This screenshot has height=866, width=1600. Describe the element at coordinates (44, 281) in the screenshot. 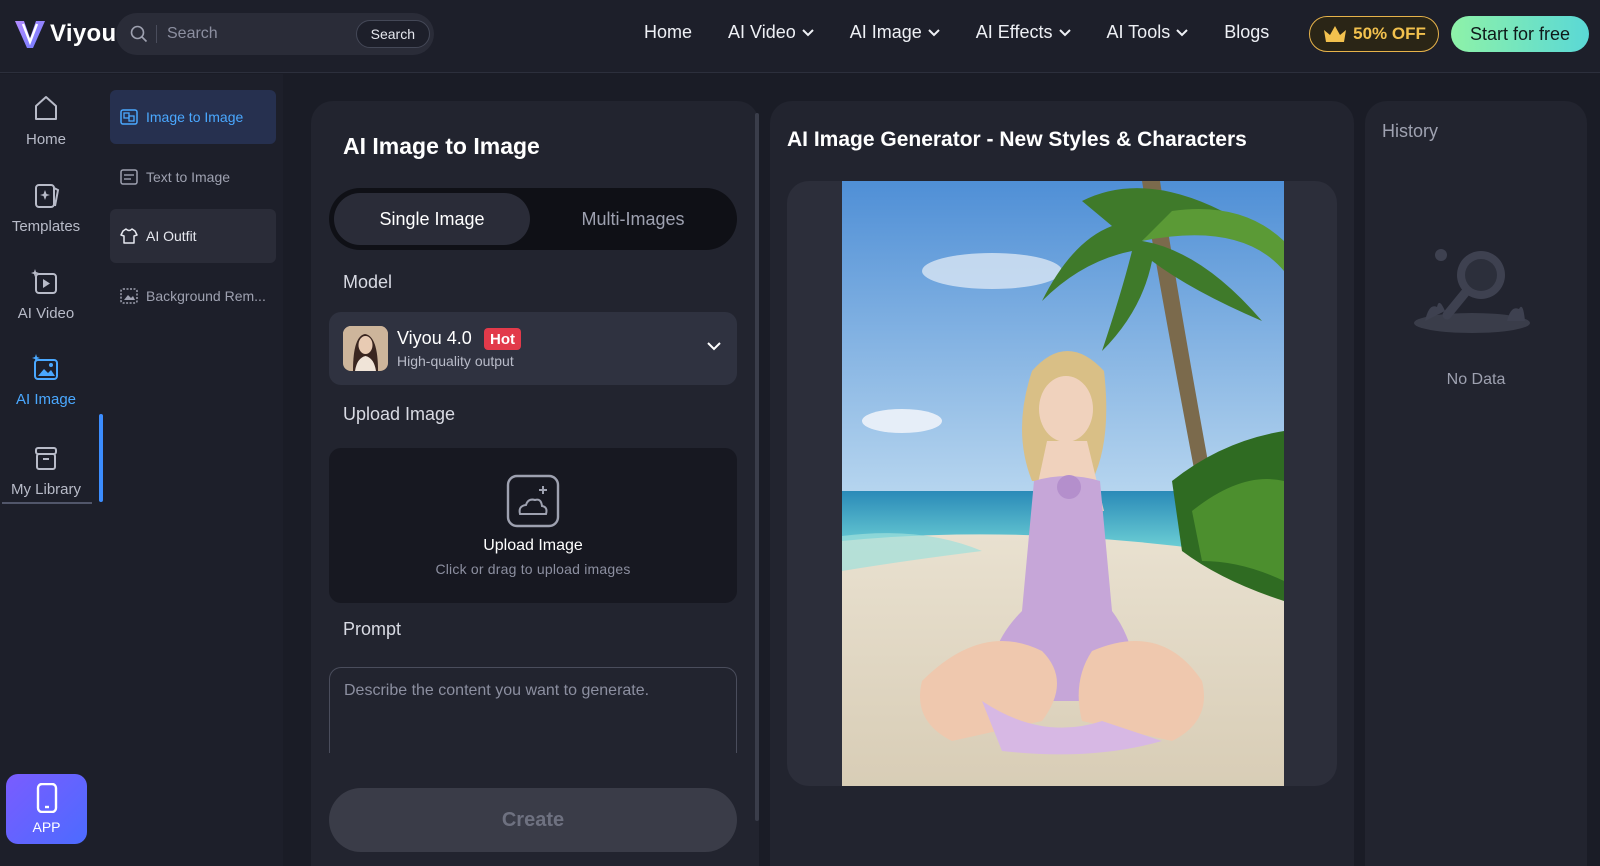

I see `video-icon` at that location.